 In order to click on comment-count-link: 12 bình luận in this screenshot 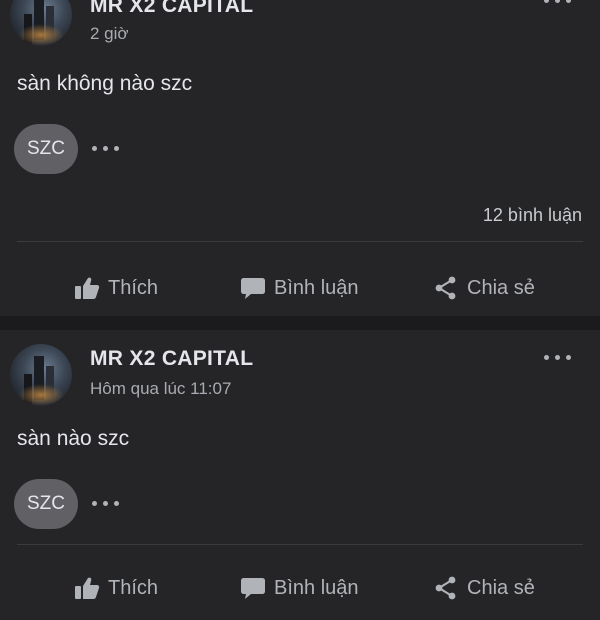, I will do `click(532, 215)`.